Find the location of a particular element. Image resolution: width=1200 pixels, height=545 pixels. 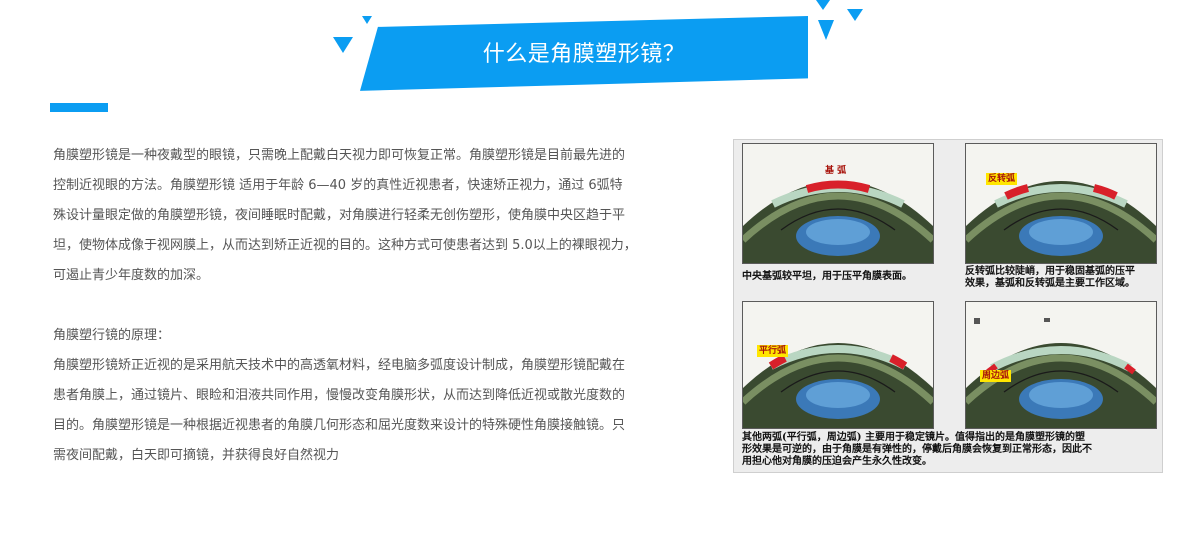

diagram-panel-reverse-arc: 反转弧 is located at coordinates (1061, 203).